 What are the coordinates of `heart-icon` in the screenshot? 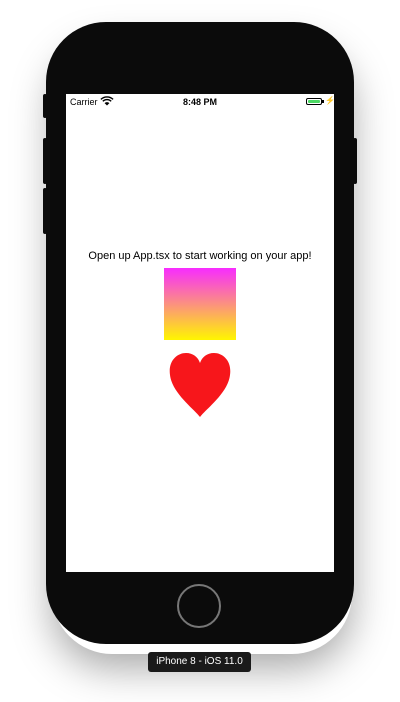 It's located at (200, 385).